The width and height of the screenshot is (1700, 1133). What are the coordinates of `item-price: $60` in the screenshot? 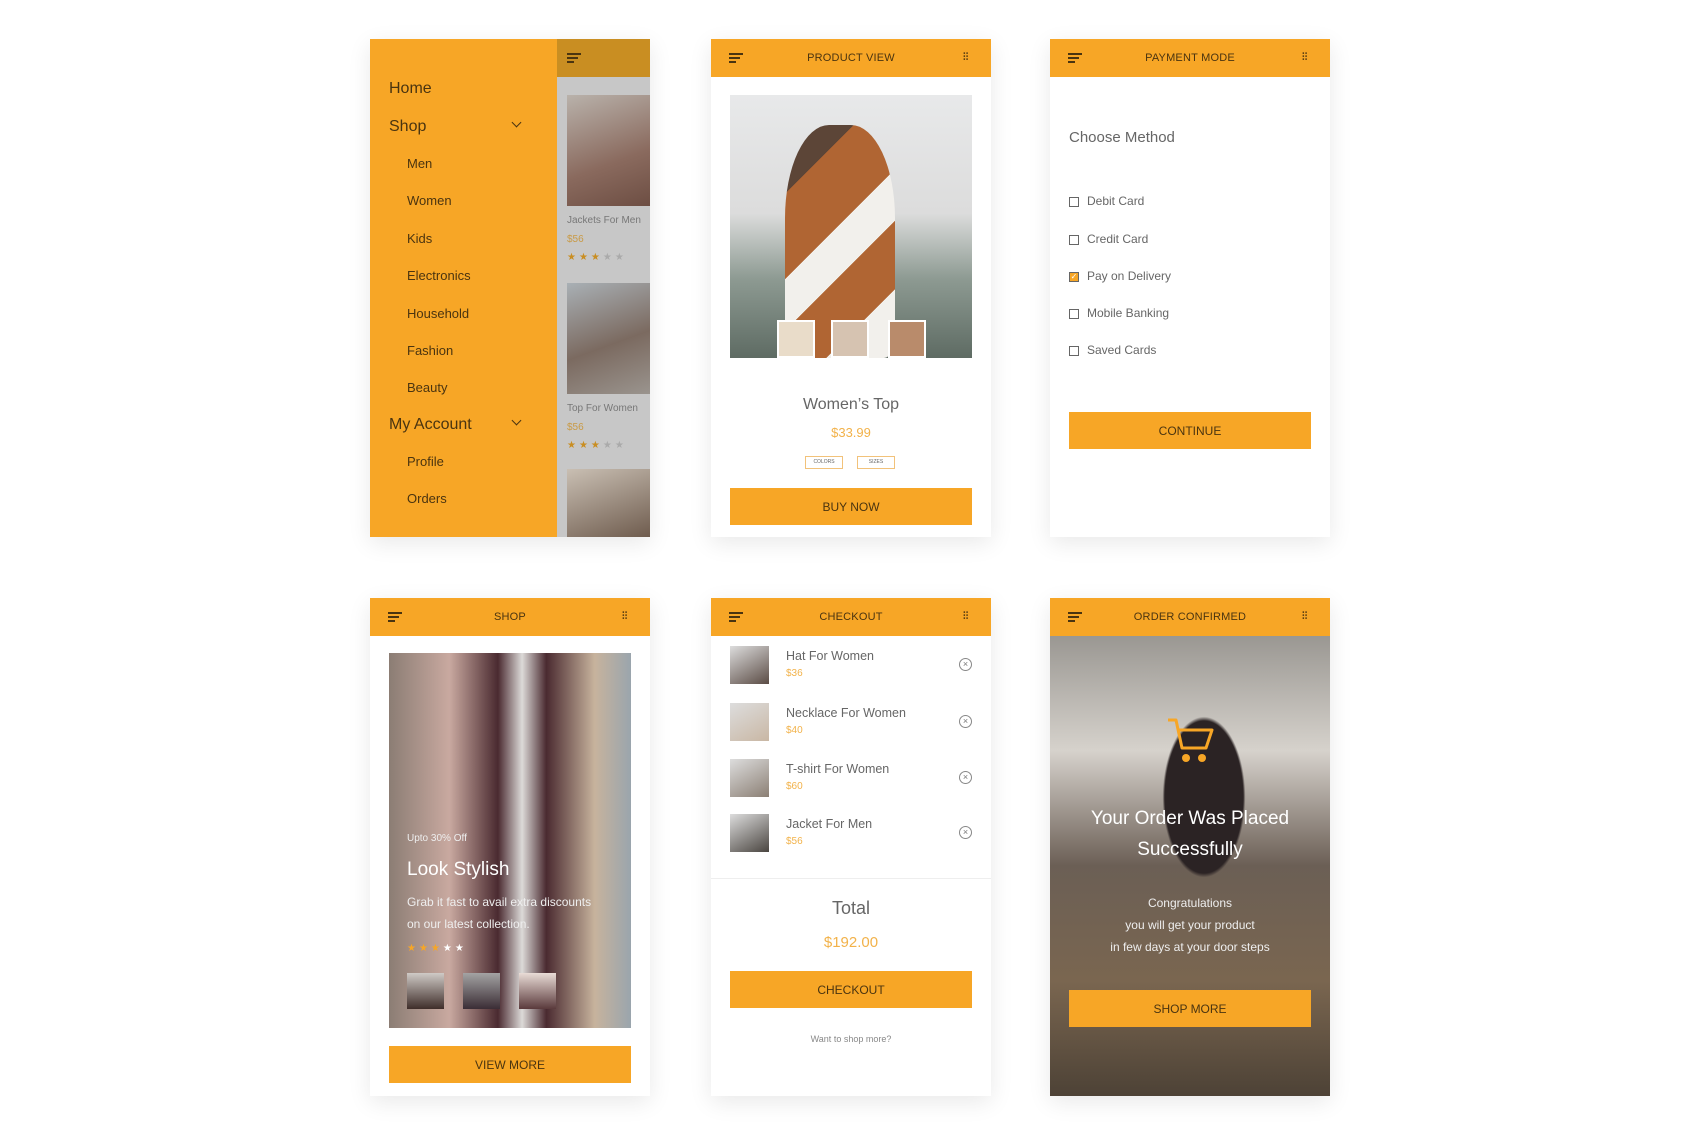 It's located at (794, 786).